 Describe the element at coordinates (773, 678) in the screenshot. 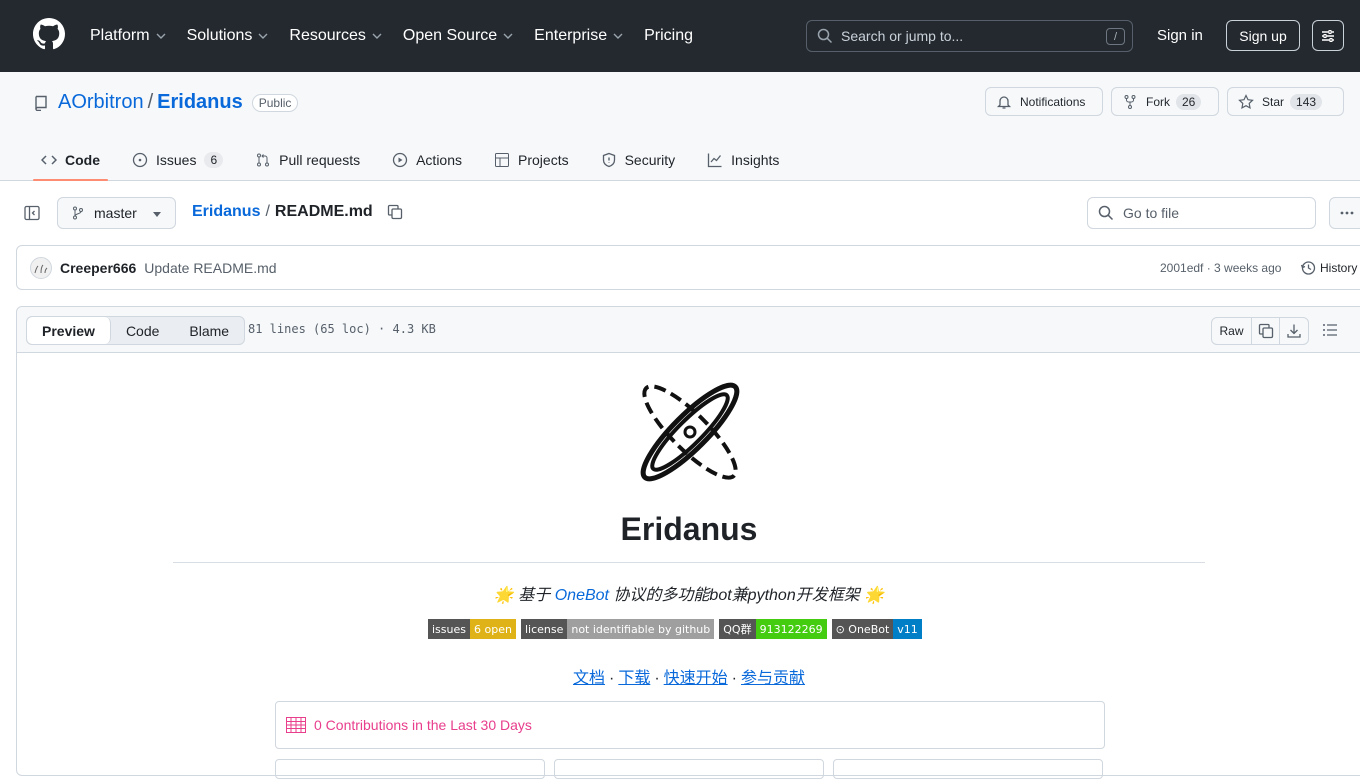

I see `contribute-link: 参与贡献` at that location.